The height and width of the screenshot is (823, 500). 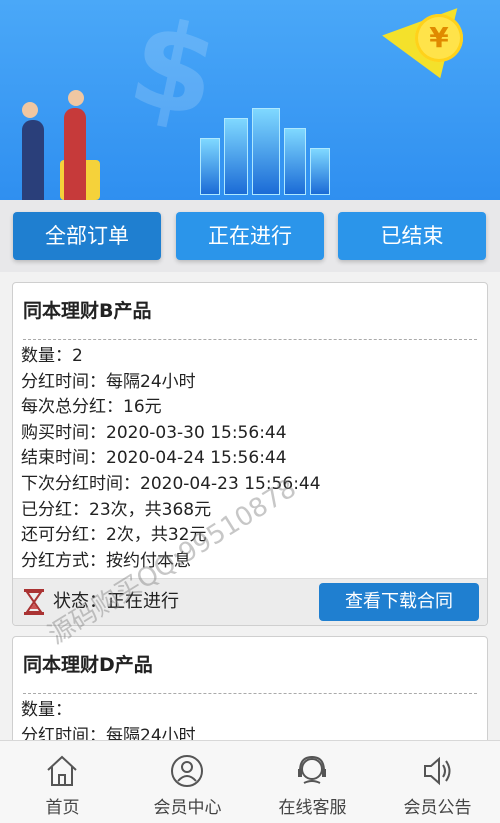 What do you see at coordinates (187, 771) in the screenshot?
I see `user-icon` at bounding box center [187, 771].